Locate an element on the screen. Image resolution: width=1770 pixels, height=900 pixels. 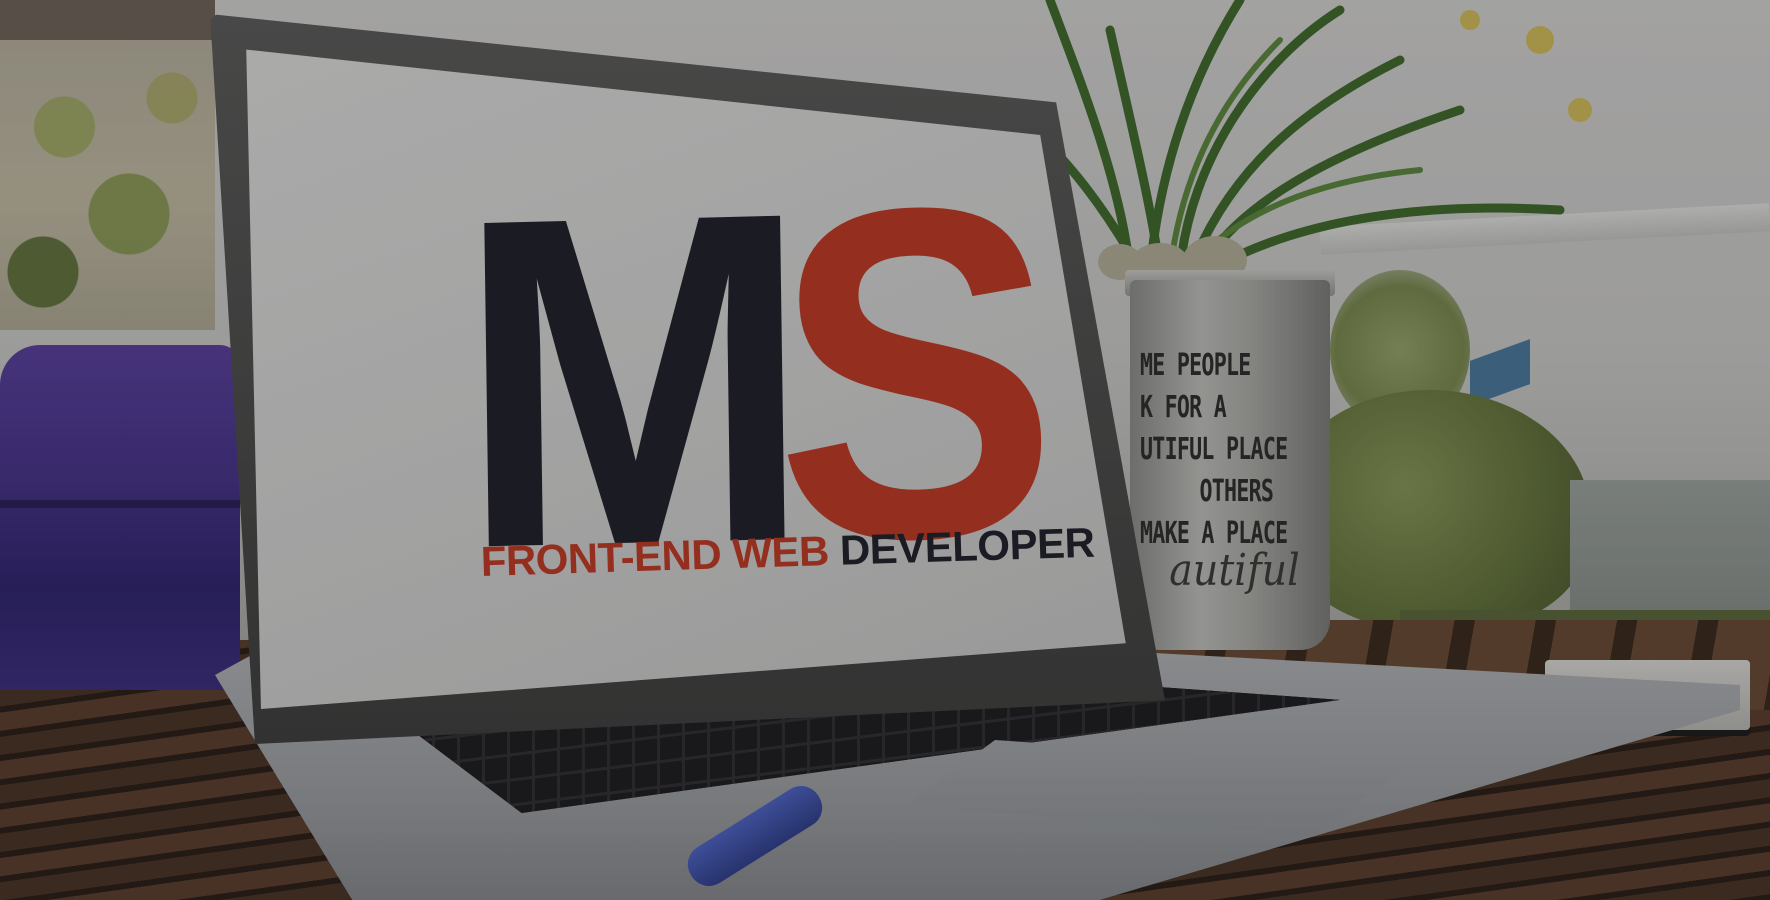
pot-script-word: autiful is located at coordinates (1234, 570).